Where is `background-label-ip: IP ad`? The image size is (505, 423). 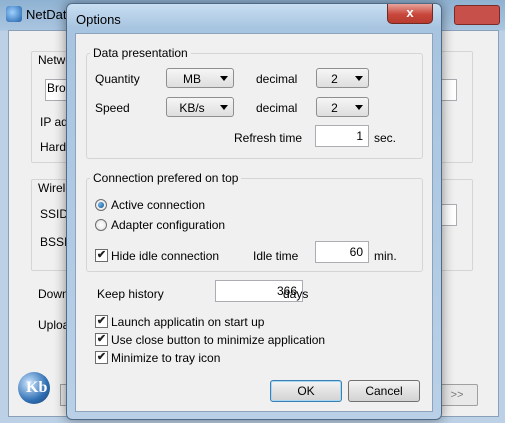
background-label-ip: IP ad is located at coordinates (54, 122).